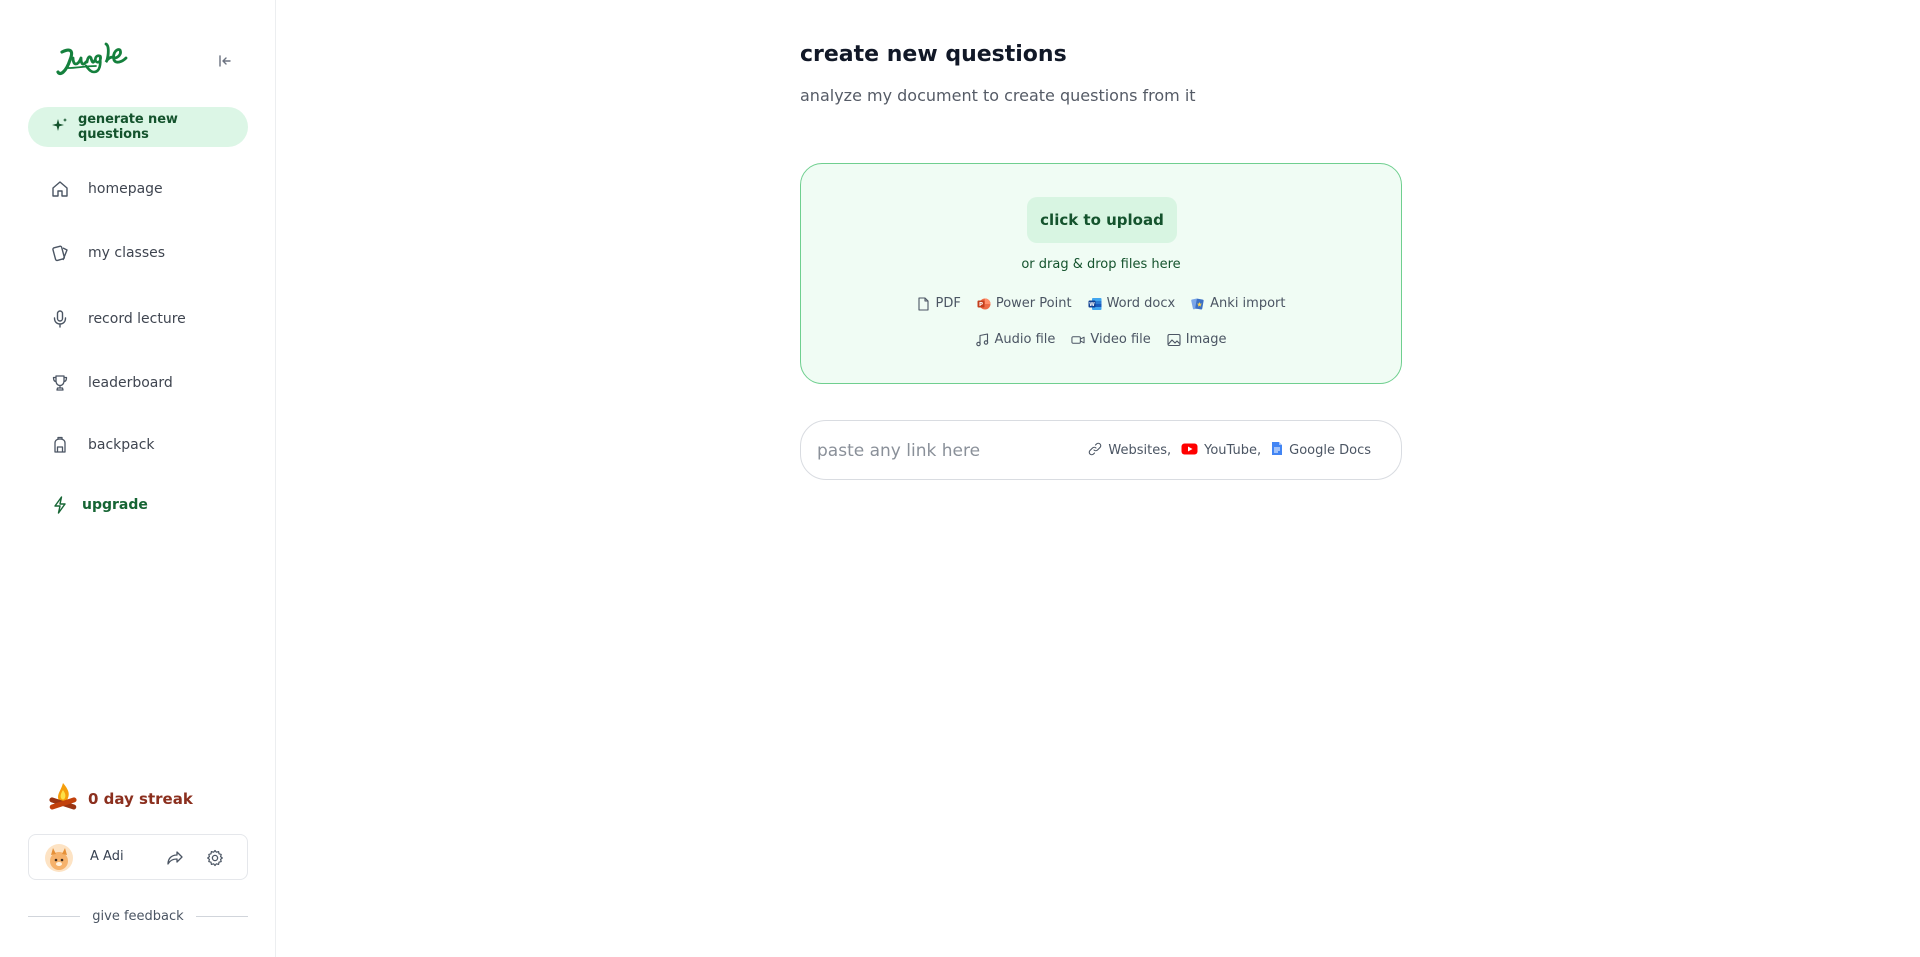  What do you see at coordinates (140, 799) in the screenshot?
I see `streak-label: 0 day streak` at bounding box center [140, 799].